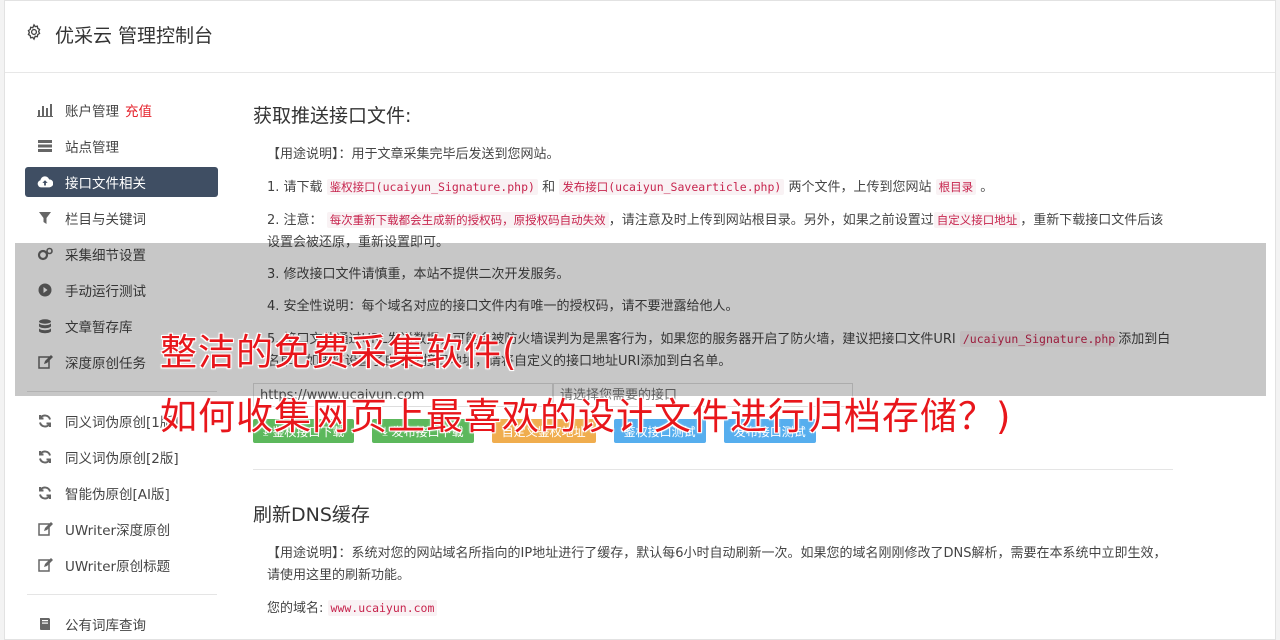 Image resolution: width=1280 pixels, height=640 pixels. What do you see at coordinates (121, 110) in the screenshot?
I see `sidebar-item-account: 账户管理 充值` at bounding box center [121, 110].